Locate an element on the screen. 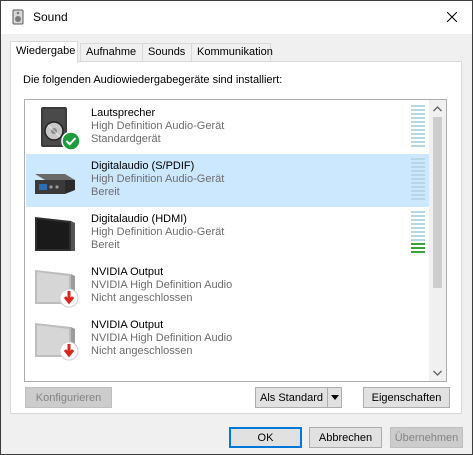 Image resolution: width=473 pixels, height=455 pixels. chevron-down-icon is located at coordinates (437, 373).